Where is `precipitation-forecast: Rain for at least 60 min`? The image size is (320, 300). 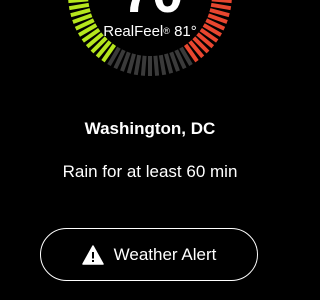 precipitation-forecast: Rain for at least 60 min is located at coordinates (150, 171).